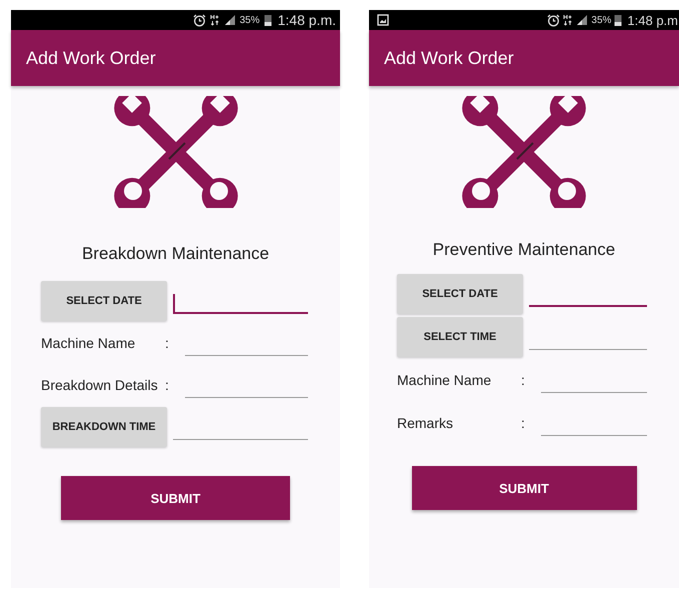 This screenshot has width=679, height=590. What do you see at coordinates (240, 303) in the screenshot?
I see `input-field` at bounding box center [240, 303].